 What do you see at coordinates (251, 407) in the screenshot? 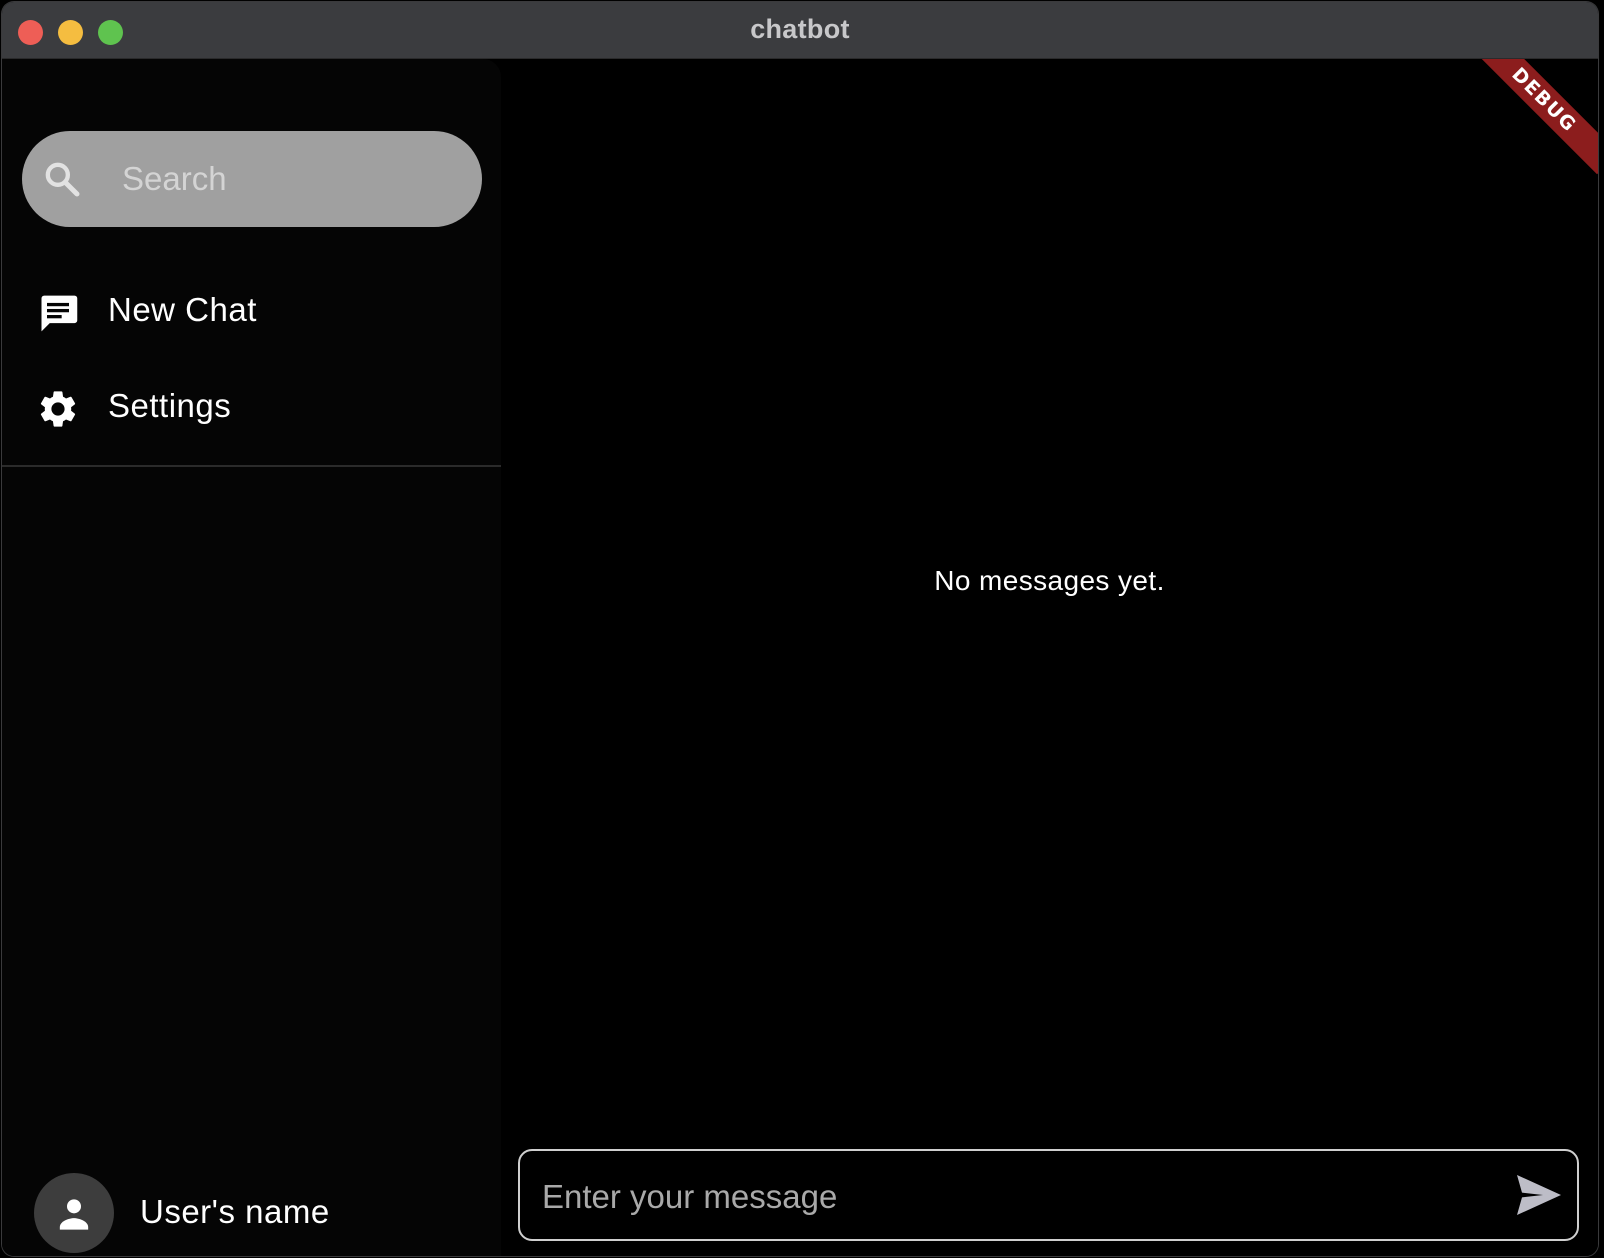
I see `sidebar-item-settings: Settings` at bounding box center [251, 407].